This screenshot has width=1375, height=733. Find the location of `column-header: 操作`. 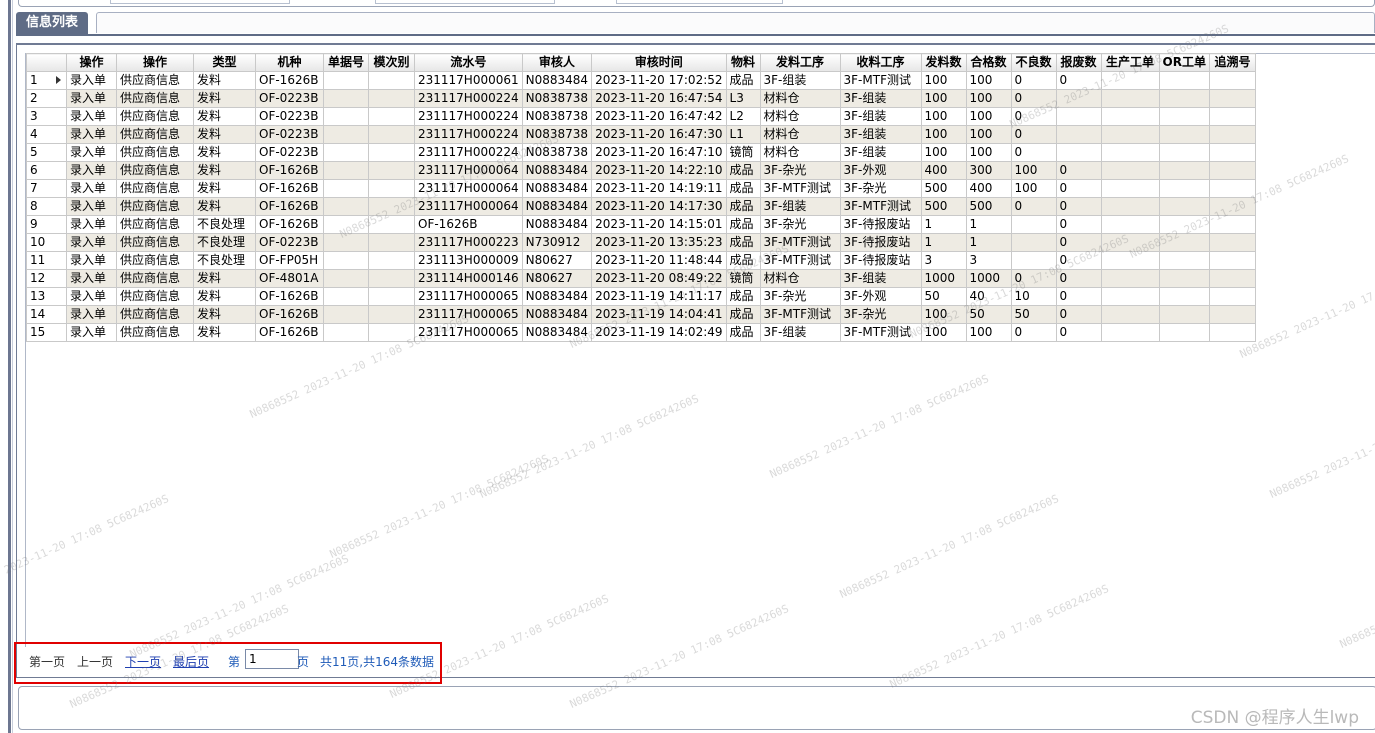

column-header: 操作 is located at coordinates (155, 62).